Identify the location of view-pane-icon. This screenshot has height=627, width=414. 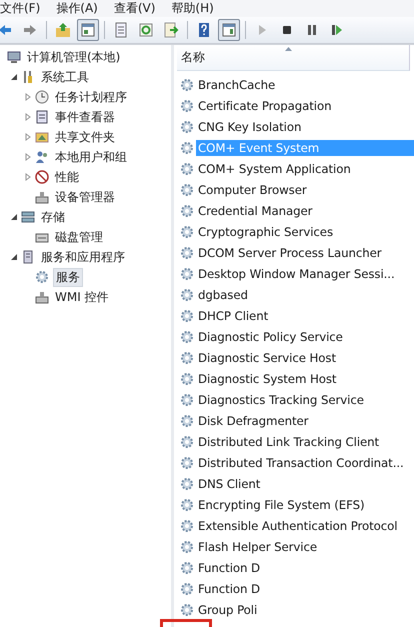
(229, 30).